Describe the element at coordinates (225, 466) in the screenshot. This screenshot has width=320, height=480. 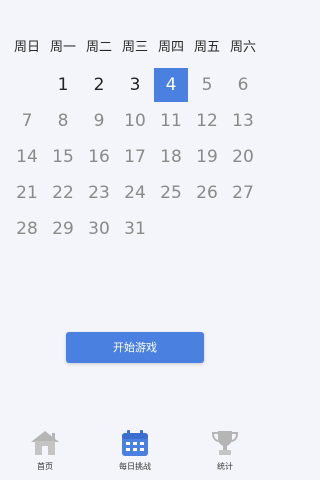
I see `tab-statistics-label: 统计` at that location.